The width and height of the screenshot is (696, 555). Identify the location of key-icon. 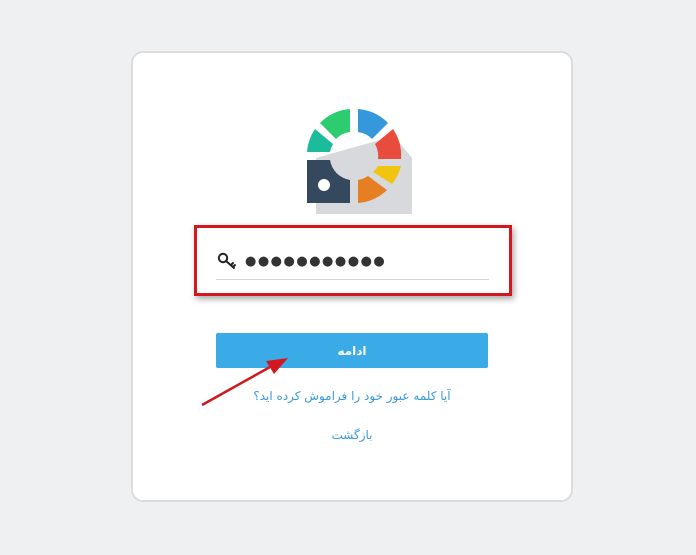
(226, 260).